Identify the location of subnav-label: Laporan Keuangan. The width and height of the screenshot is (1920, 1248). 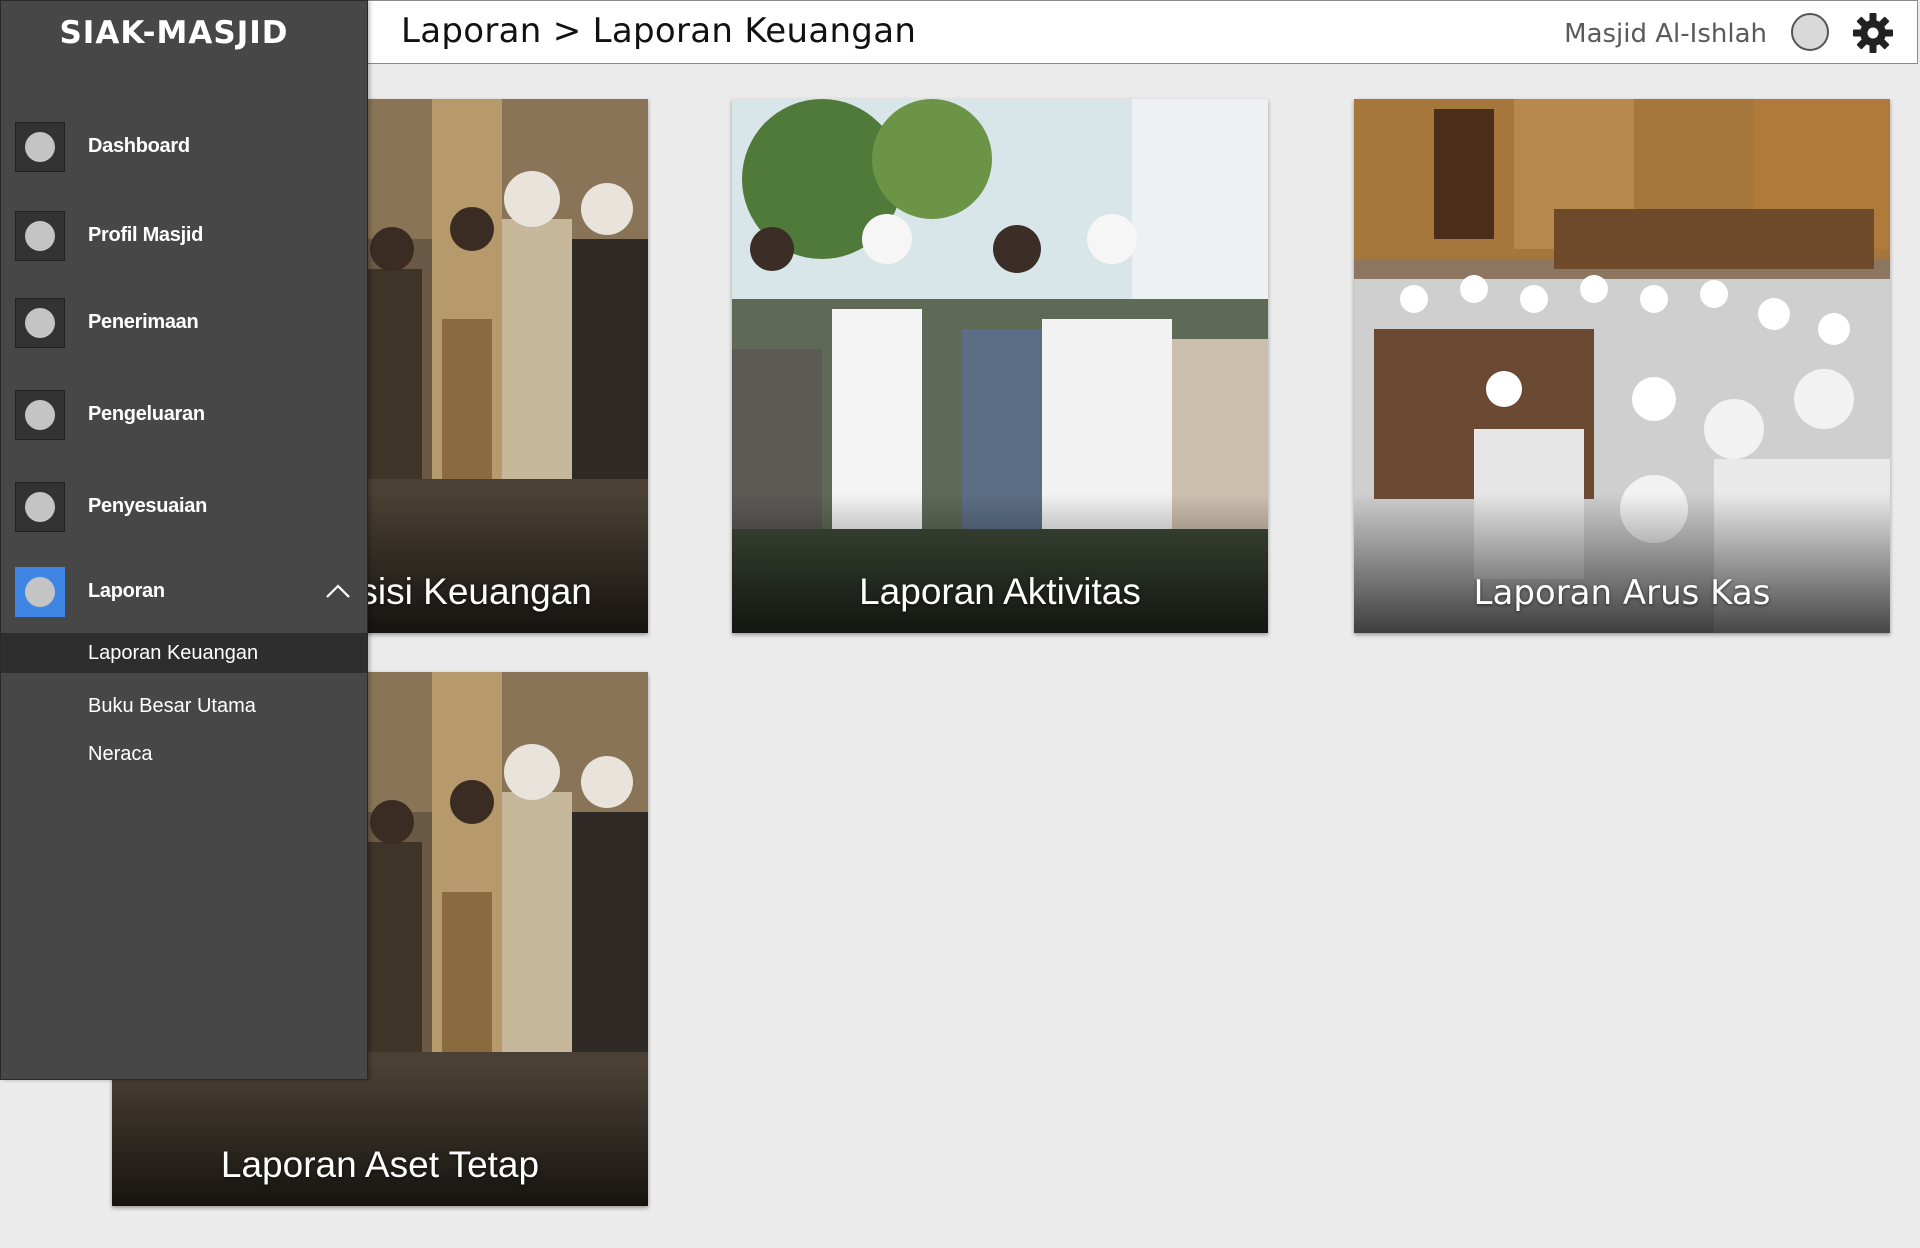
(173, 653).